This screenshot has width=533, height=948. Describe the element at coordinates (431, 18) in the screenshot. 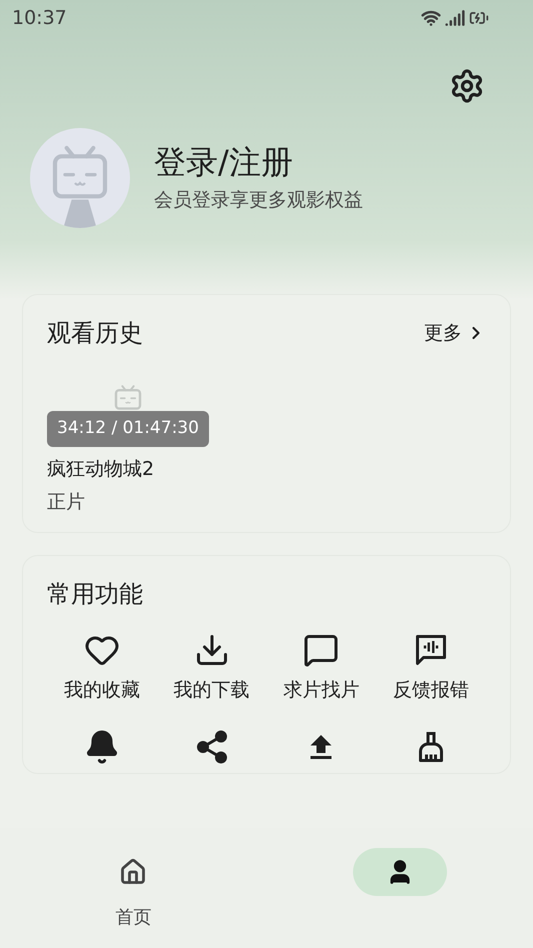

I see `wifi-icon` at that location.